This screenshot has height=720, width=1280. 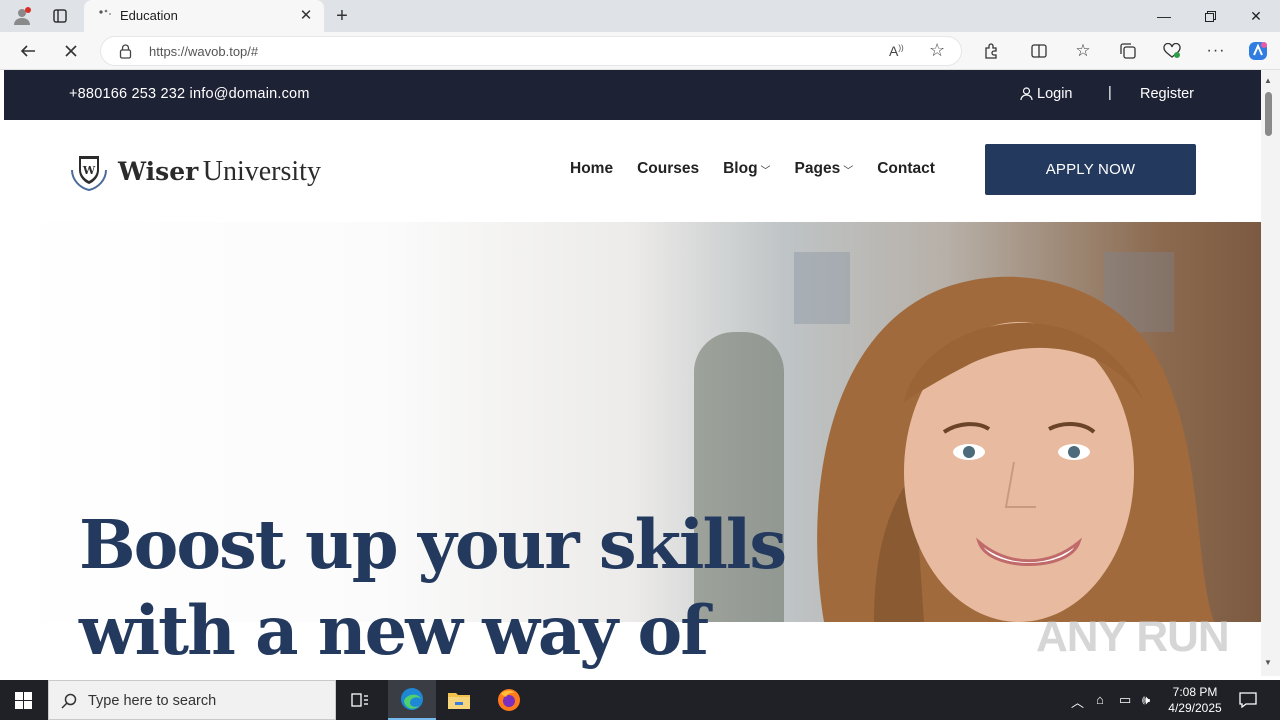 I want to click on lock-icon, so click(x=125, y=51).